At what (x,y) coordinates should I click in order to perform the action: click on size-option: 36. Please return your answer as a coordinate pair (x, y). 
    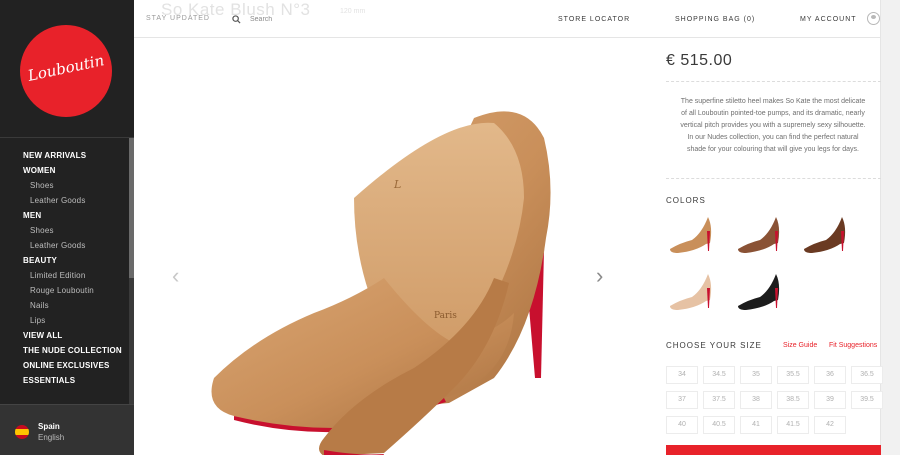
    Looking at the image, I should click on (830, 375).